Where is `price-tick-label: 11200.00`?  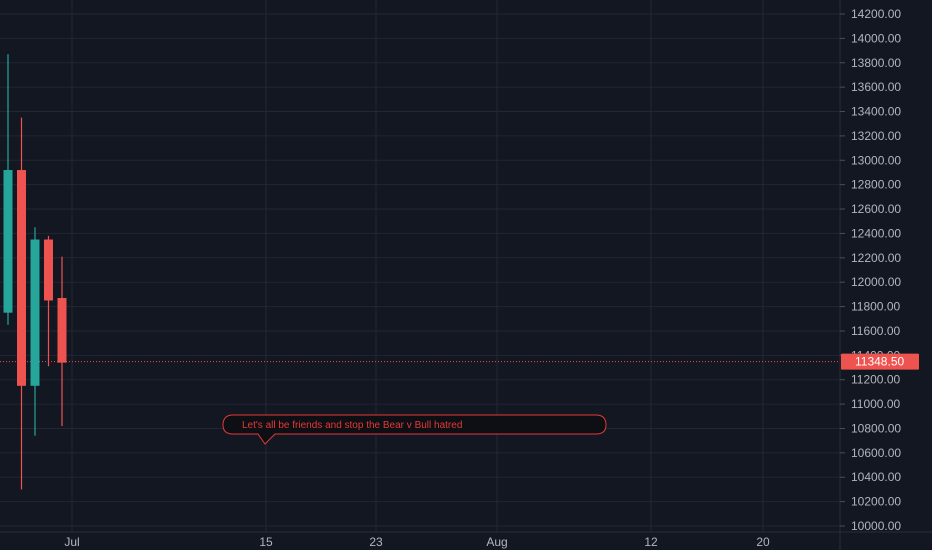
price-tick-label: 11200.00 is located at coordinates (875, 380).